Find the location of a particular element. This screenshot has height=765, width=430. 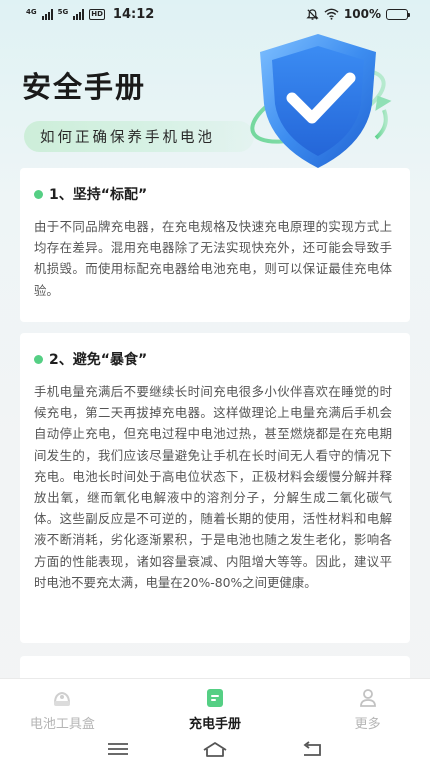

manual-icon is located at coordinates (215, 698).